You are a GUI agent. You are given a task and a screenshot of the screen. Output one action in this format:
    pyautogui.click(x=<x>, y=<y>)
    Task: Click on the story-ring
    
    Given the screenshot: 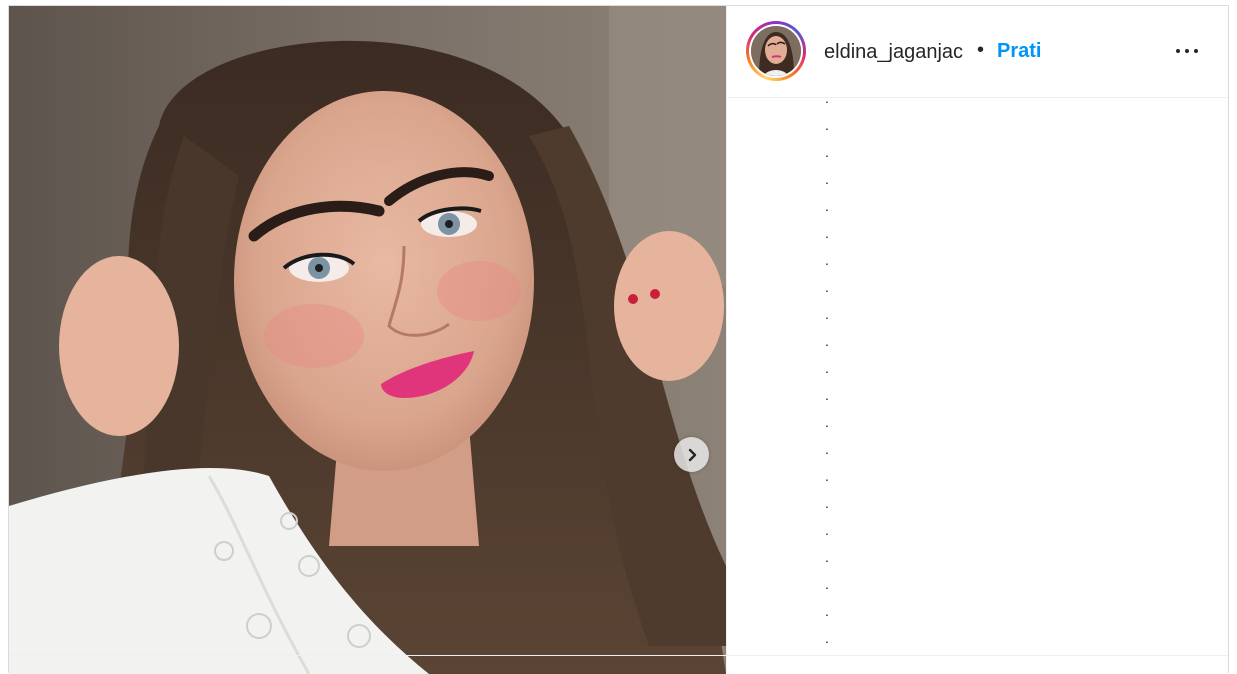 What is the action you would take?
    pyautogui.click(x=776, y=51)
    